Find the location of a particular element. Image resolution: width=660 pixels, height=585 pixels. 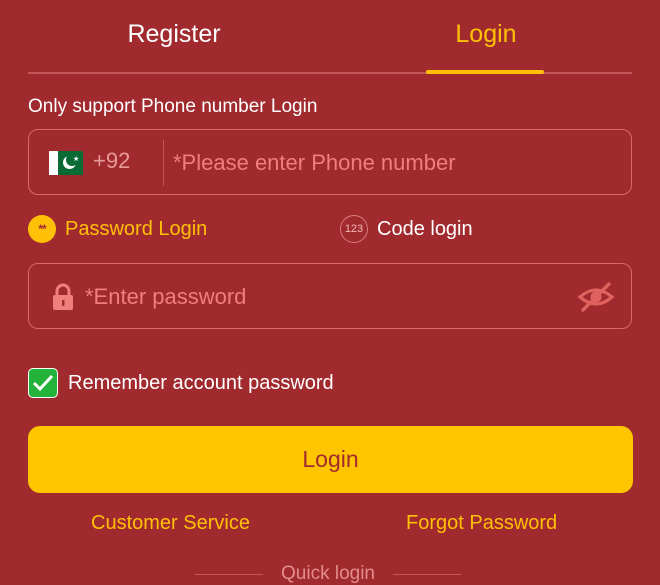

login-hint: Only support Phone number Login is located at coordinates (173, 106).